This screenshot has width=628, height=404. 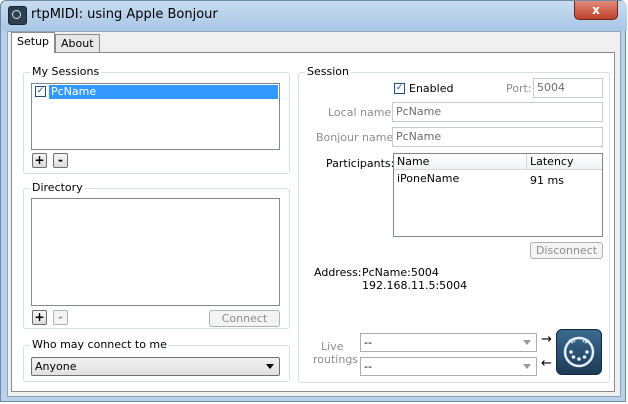 What do you see at coordinates (40, 91) in the screenshot?
I see `session-enabled-checkbox: ✓` at bounding box center [40, 91].